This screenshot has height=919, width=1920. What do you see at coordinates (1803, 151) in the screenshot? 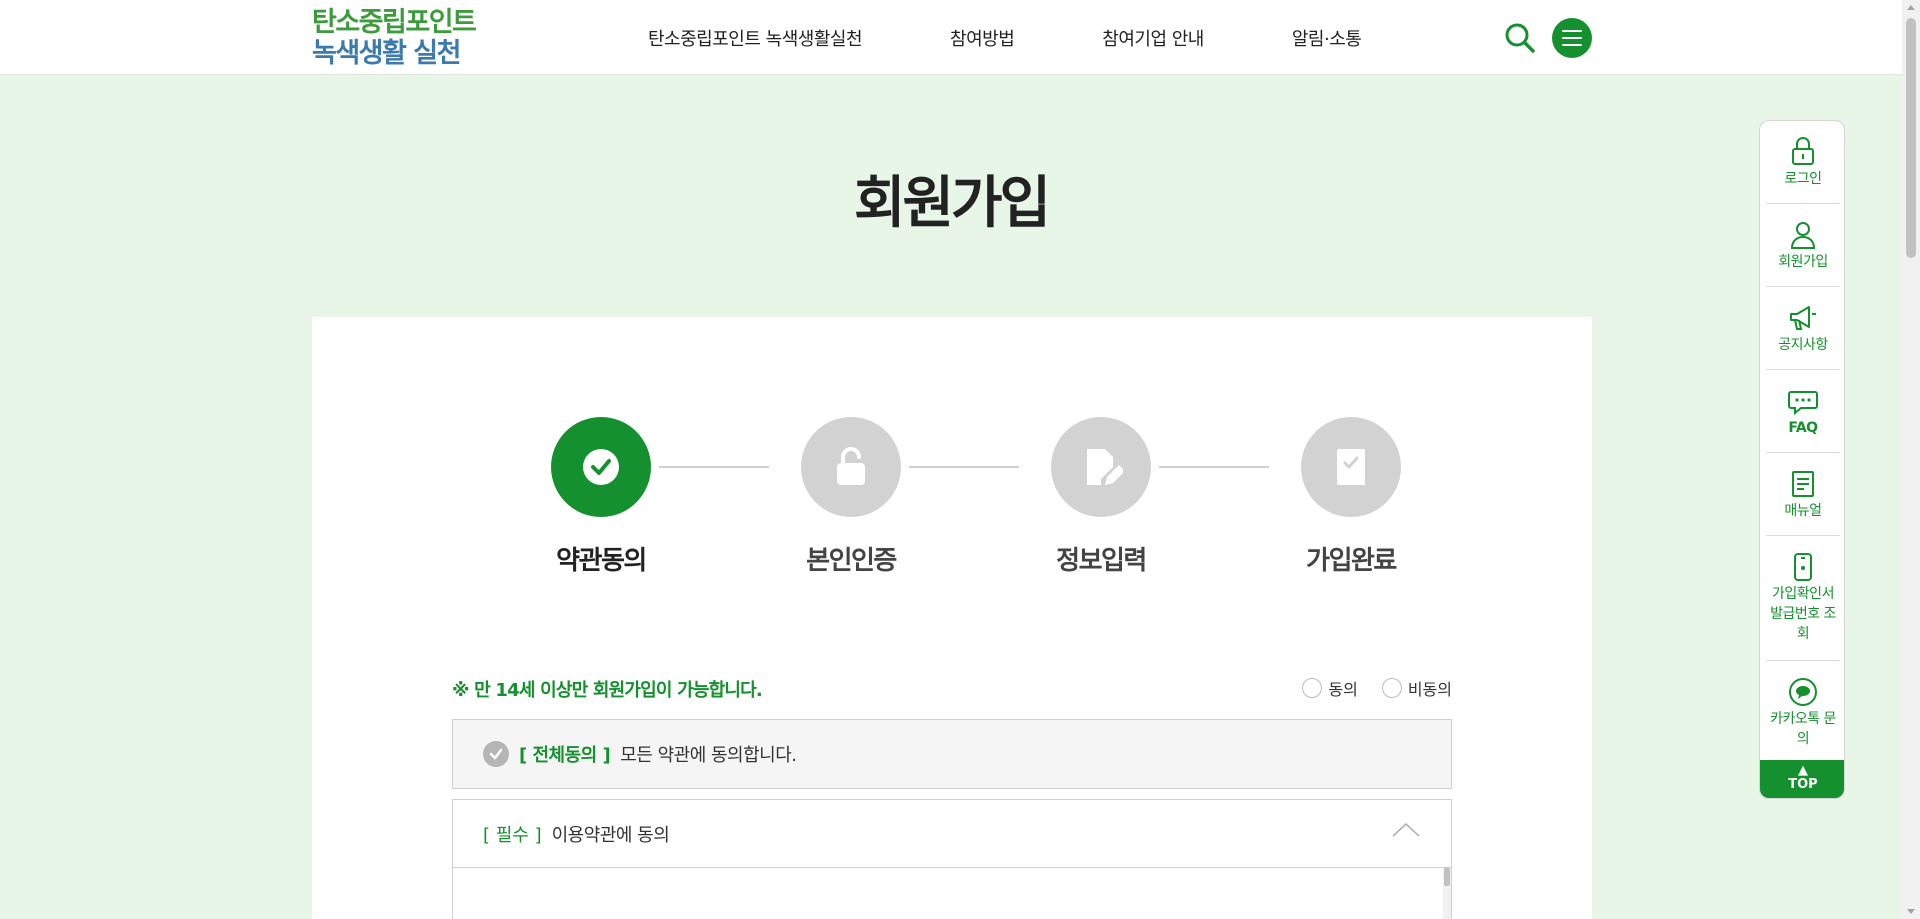
I see `lock-icon` at bounding box center [1803, 151].